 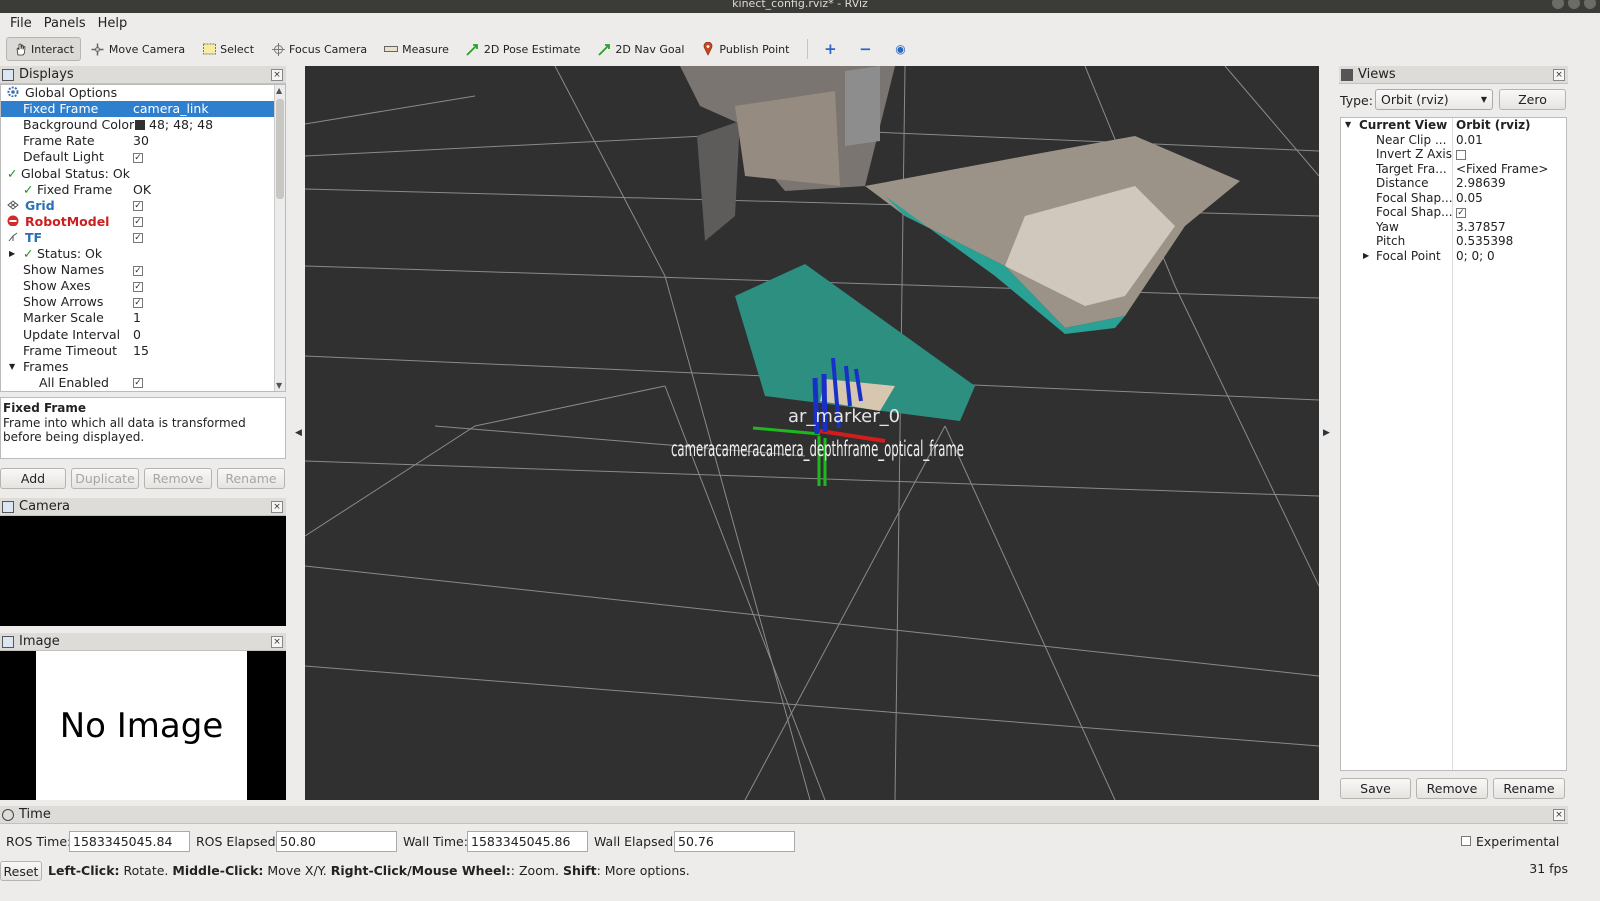 What do you see at coordinates (33, 478) in the screenshot?
I see `add-display-button: Add` at bounding box center [33, 478].